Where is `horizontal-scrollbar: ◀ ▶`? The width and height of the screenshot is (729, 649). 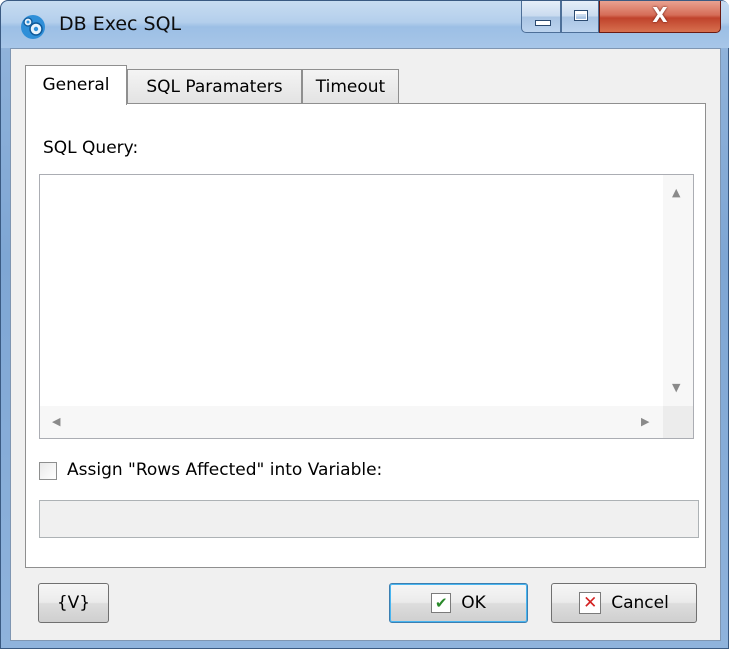 horizontal-scrollbar: ◀ ▶ is located at coordinates (352, 422).